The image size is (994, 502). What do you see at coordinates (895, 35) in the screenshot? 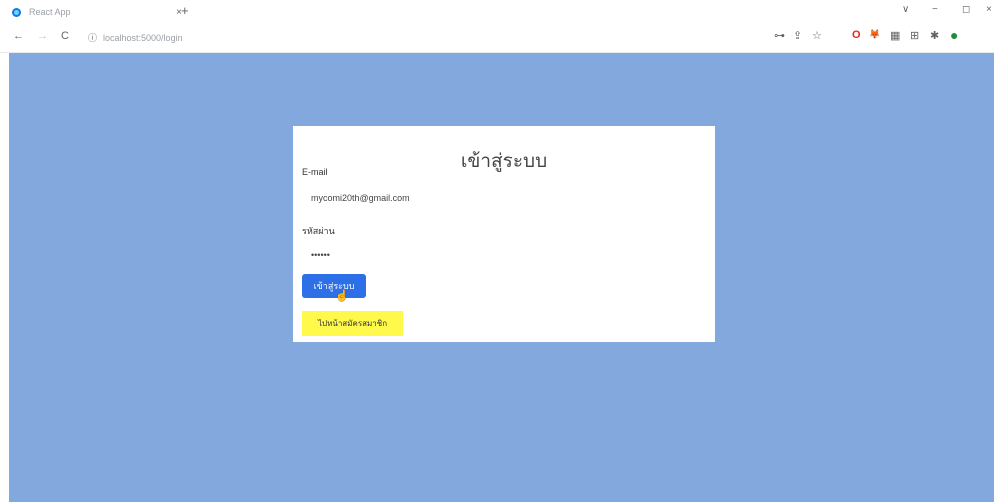
I see `extension-grid-icon: ▦` at bounding box center [895, 35].